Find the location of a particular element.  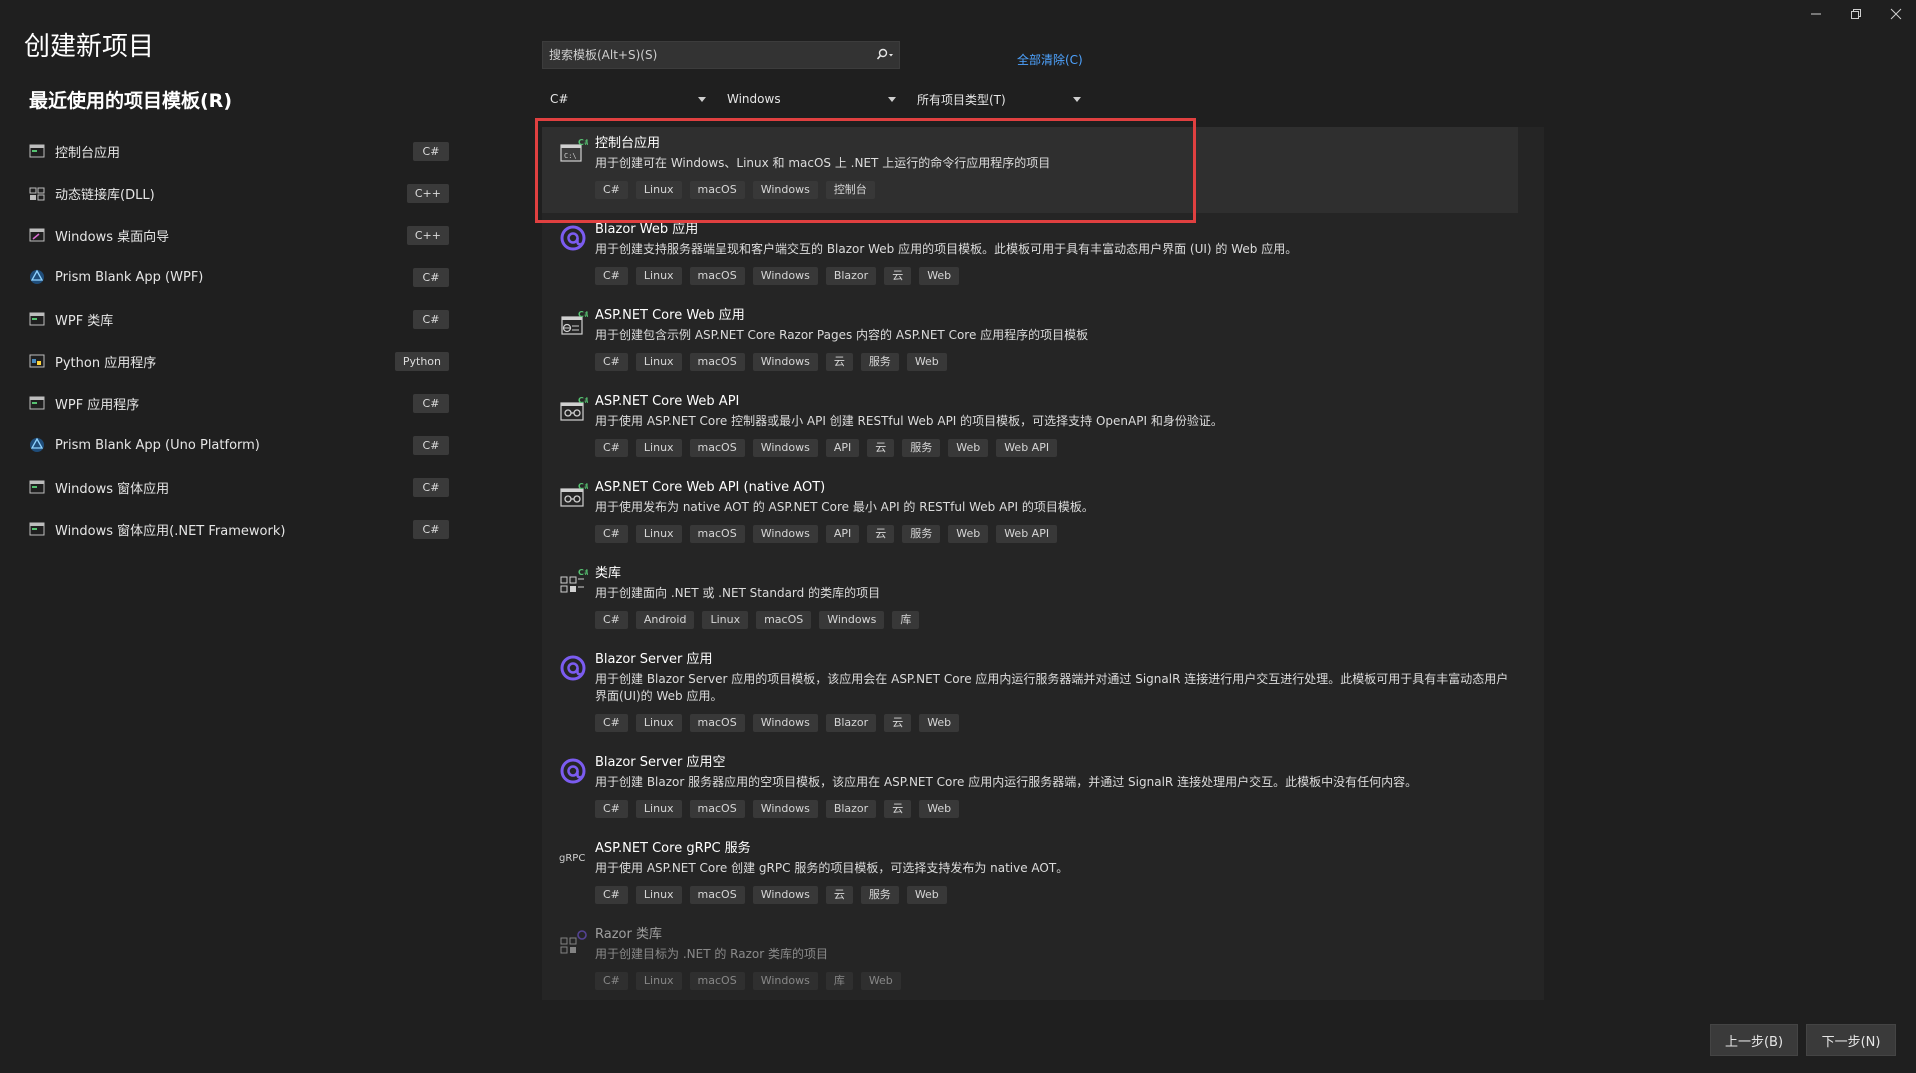

recent-template-left: Windows 窗体应用 is located at coordinates (99, 487).